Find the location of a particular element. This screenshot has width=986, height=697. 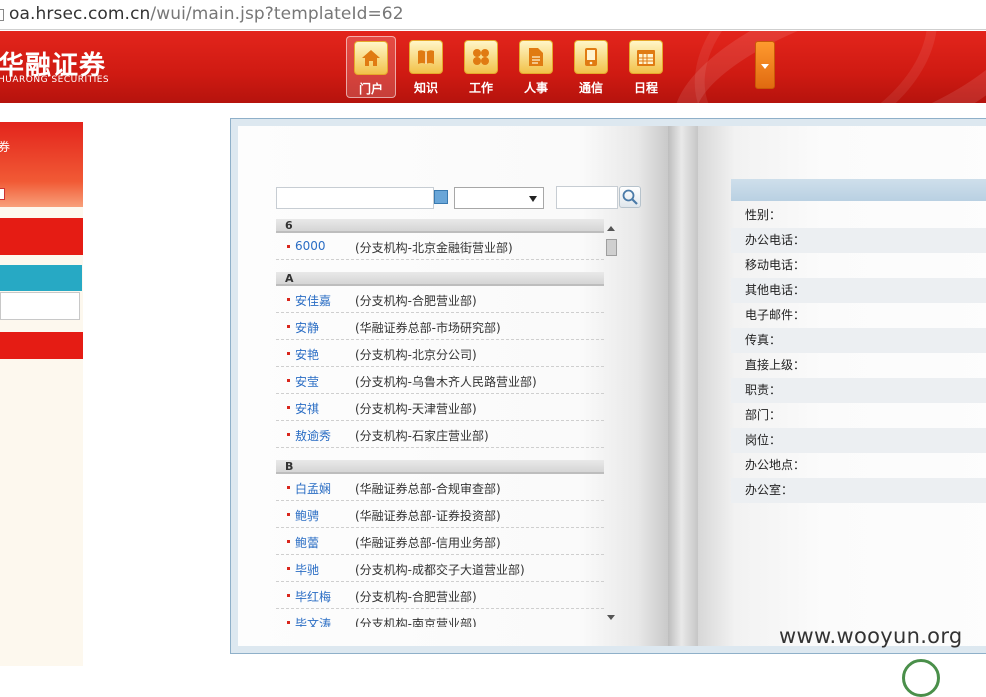

list-scrollbar is located at coordinates (611, 423).